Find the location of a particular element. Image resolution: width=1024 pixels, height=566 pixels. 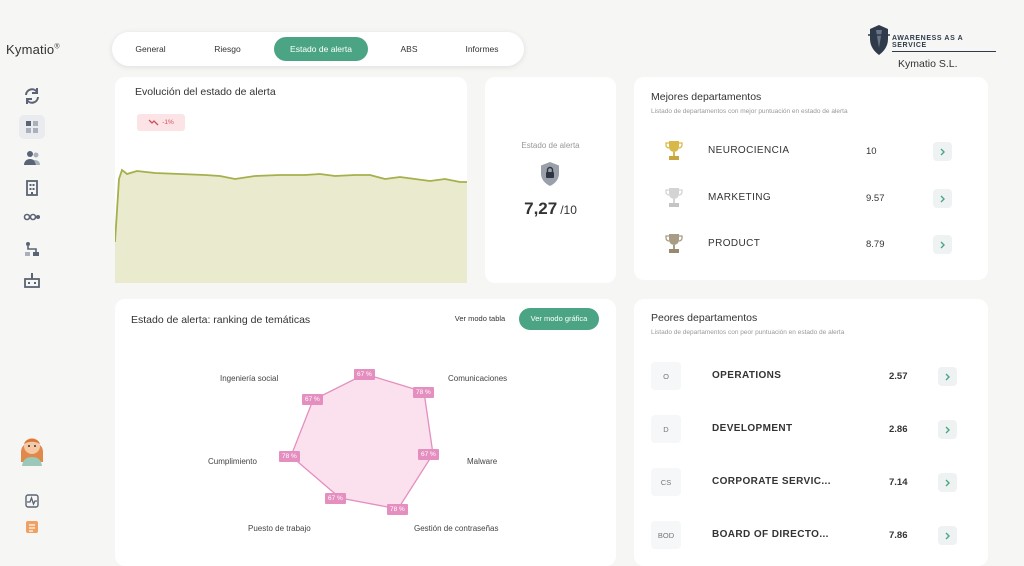

tab-general: General is located at coordinates (150, 49).